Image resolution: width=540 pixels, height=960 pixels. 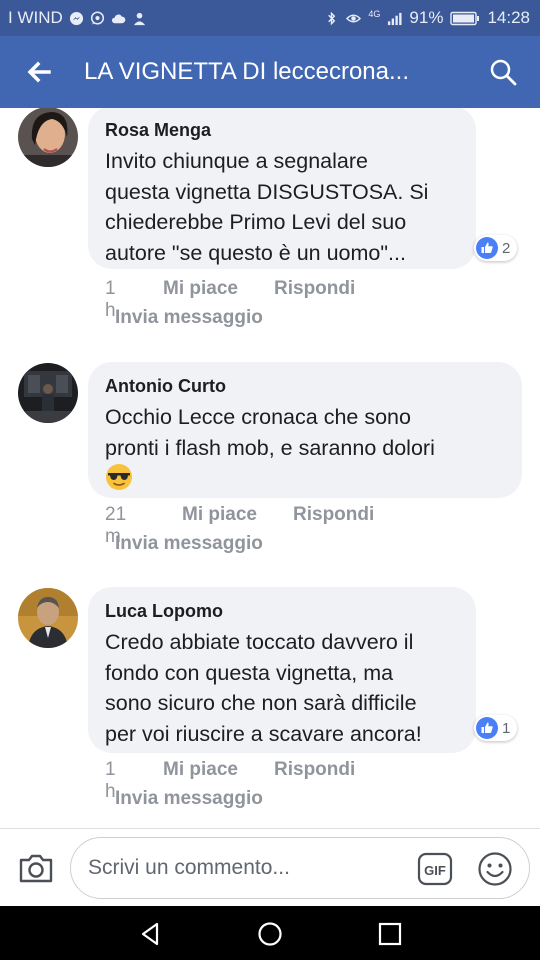 What do you see at coordinates (36, 868) in the screenshot?
I see `camera-icon` at bounding box center [36, 868].